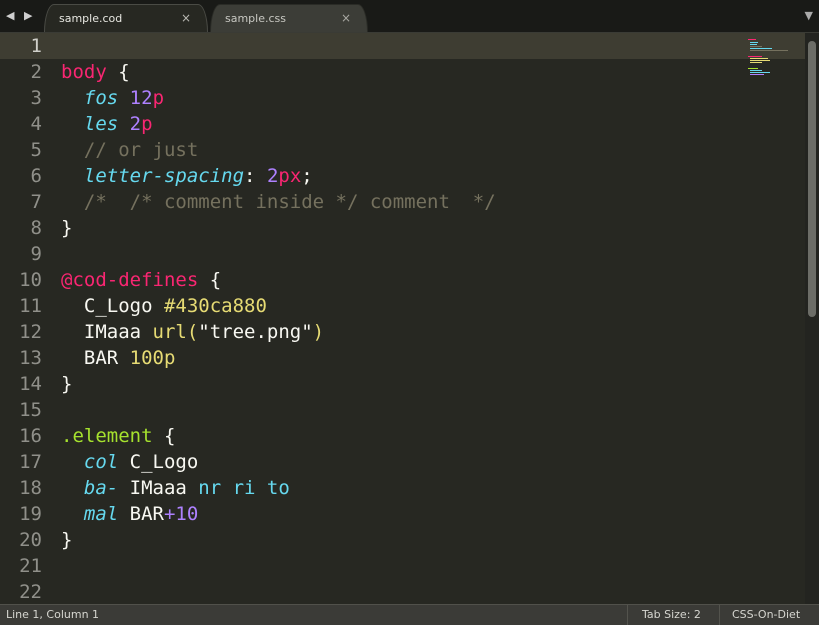  I want to click on line-number: 19, so click(30, 514).